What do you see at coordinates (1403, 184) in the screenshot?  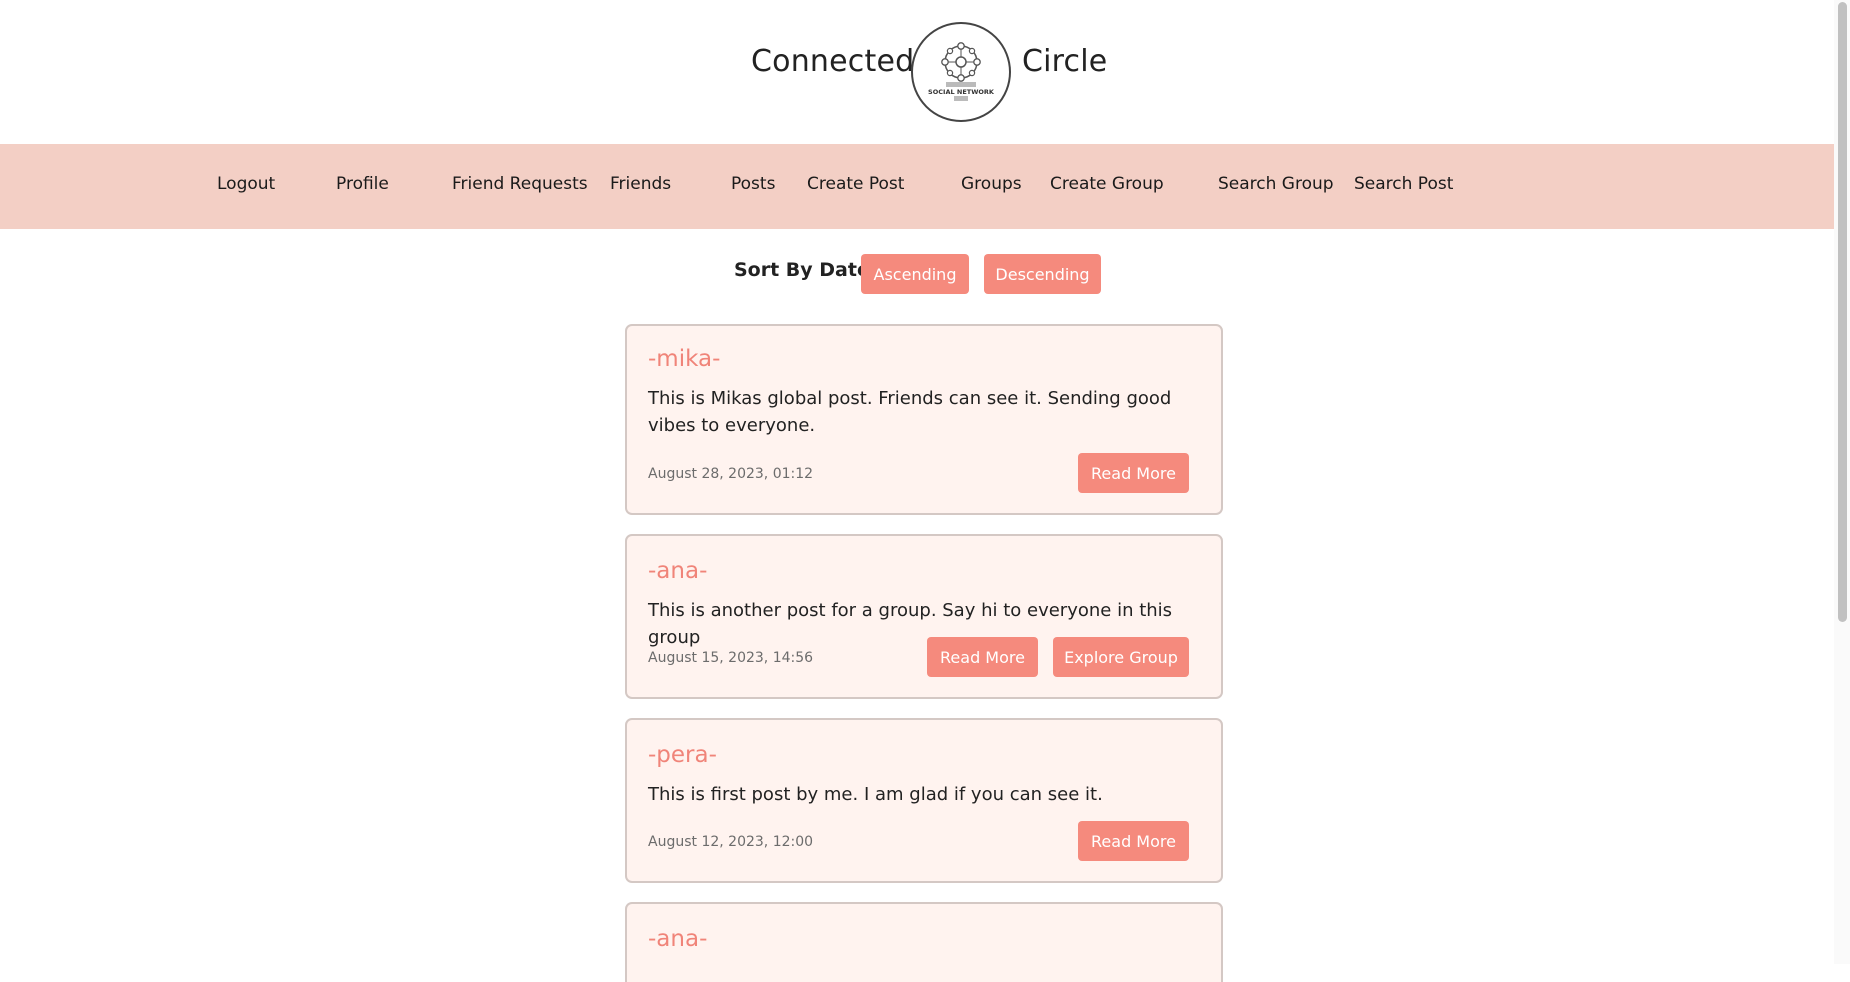 I see `nav-search-post: Search Post` at bounding box center [1403, 184].